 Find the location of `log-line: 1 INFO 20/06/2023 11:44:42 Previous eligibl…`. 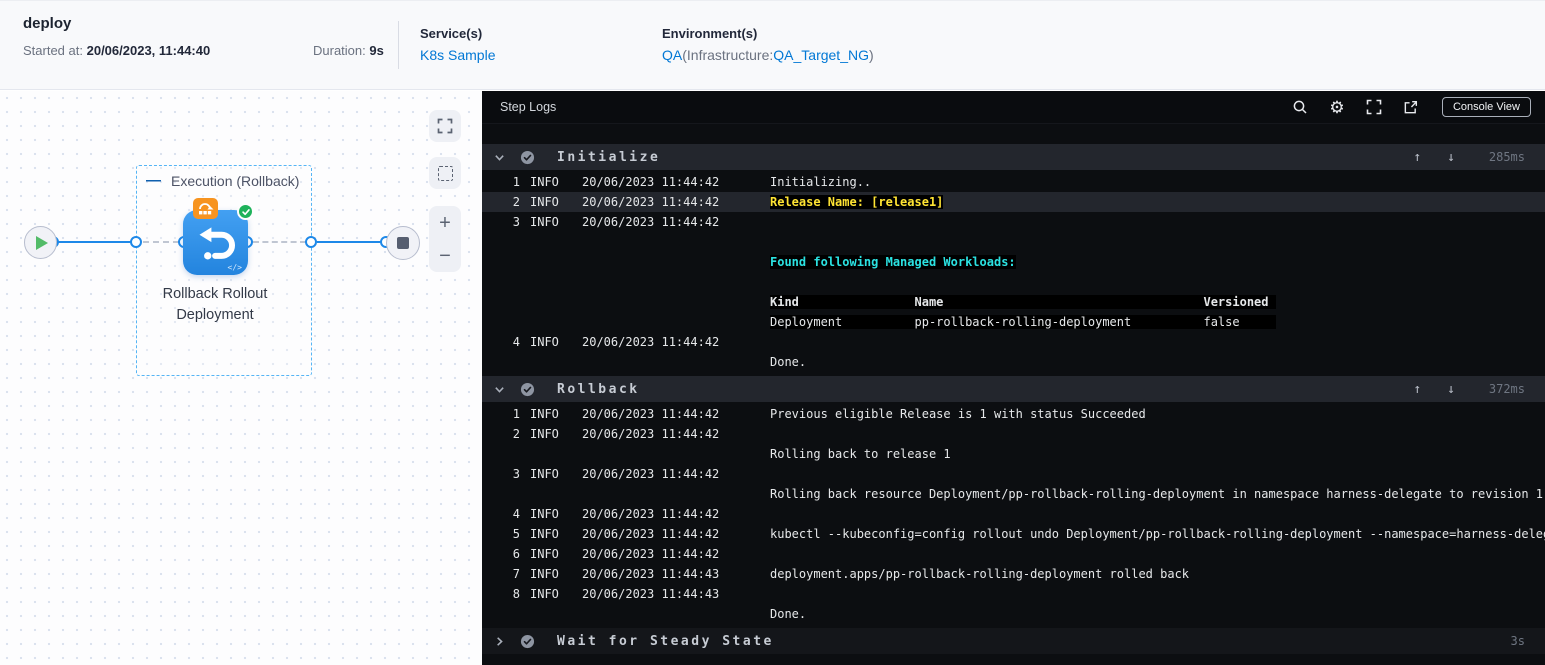

log-line: 1 INFO 20/06/2023 11:44:42 Previous eligibl… is located at coordinates (1013, 414).